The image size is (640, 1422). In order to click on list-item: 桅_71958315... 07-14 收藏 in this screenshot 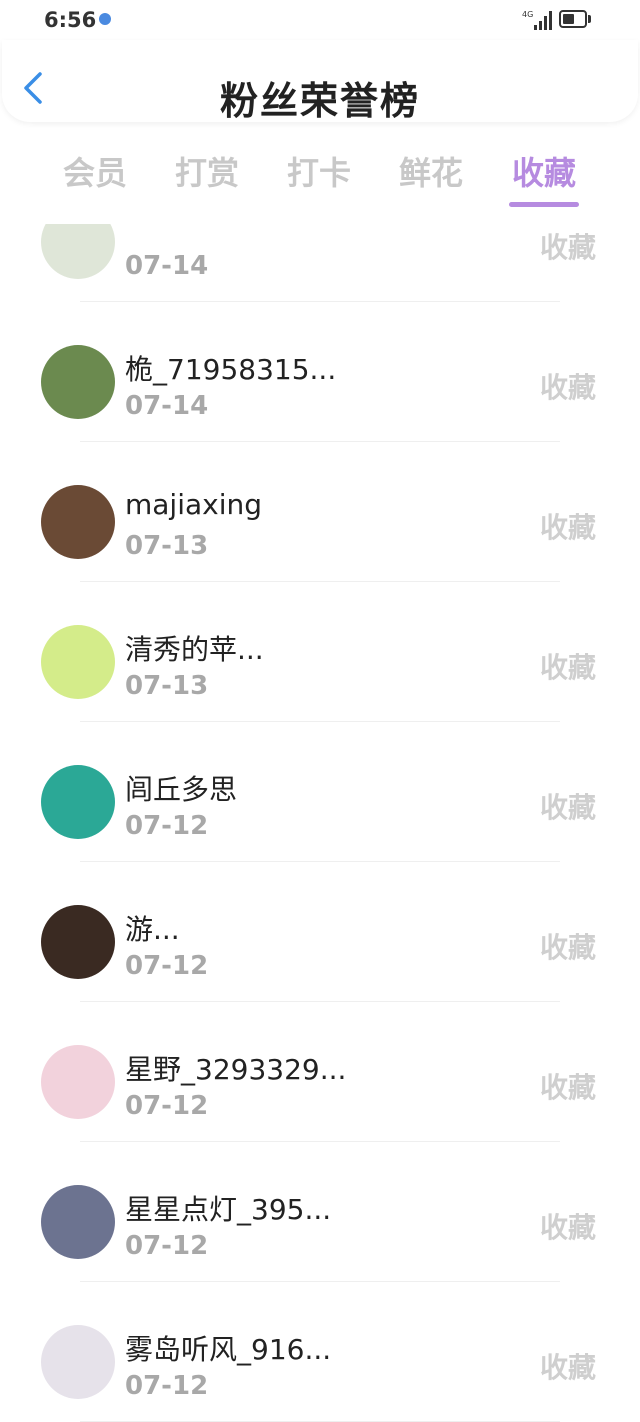, I will do `click(320, 372)`.